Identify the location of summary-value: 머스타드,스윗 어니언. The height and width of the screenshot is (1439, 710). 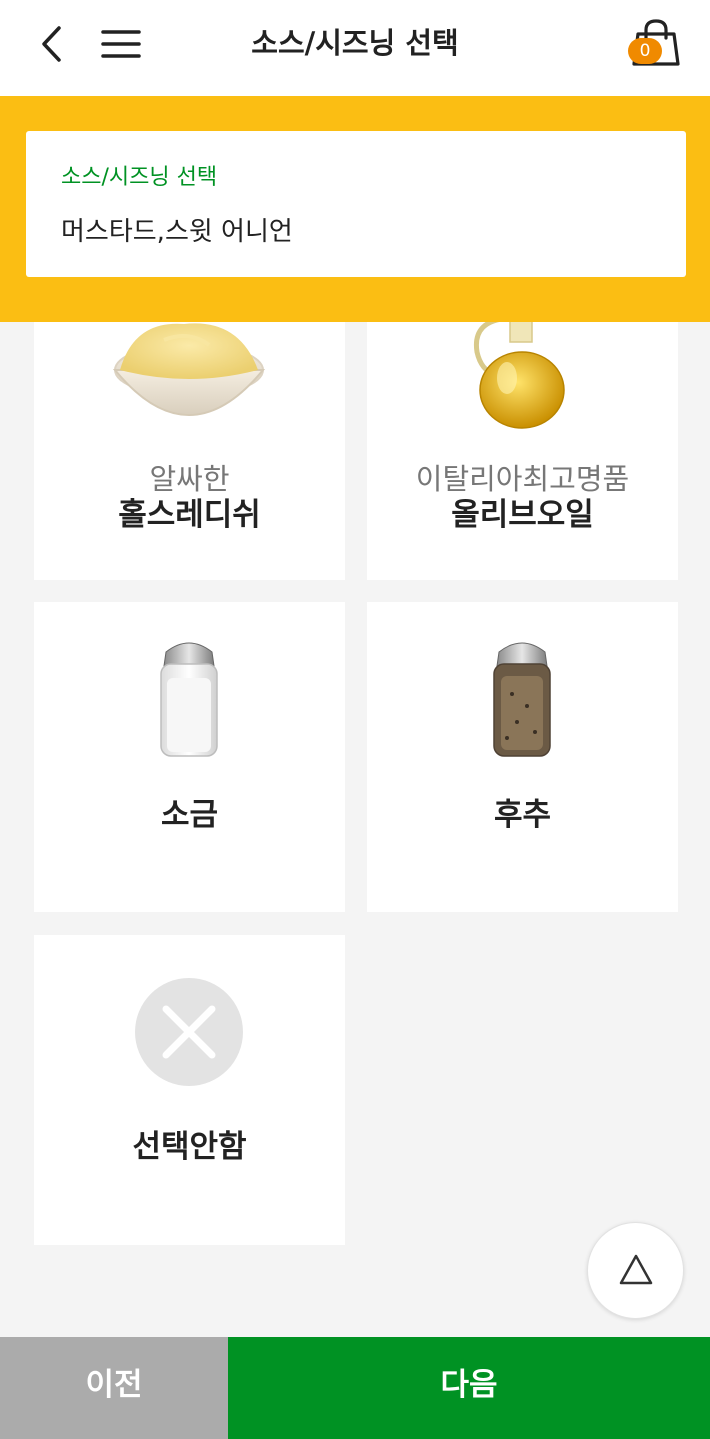
(177, 232).